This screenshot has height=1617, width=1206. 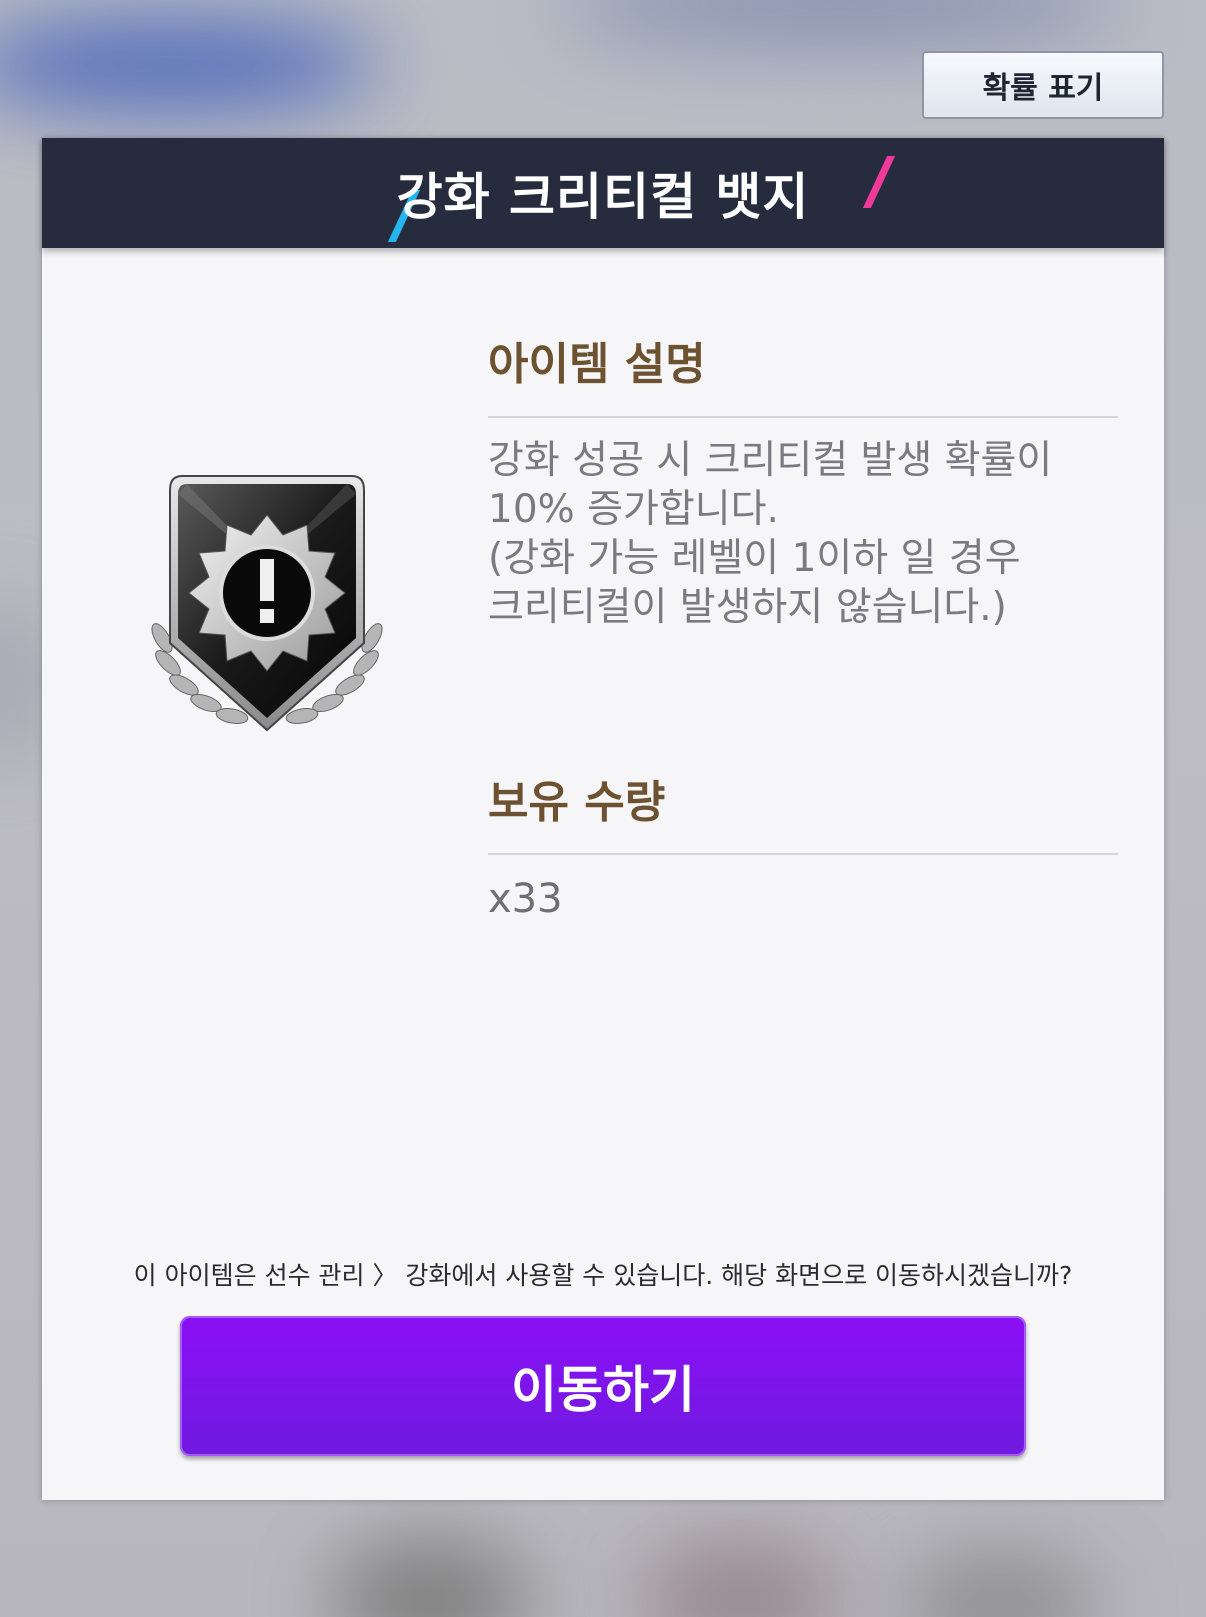 What do you see at coordinates (603, 197) in the screenshot?
I see `dialog-title: 강화 크리티컬 뱃지` at bounding box center [603, 197].